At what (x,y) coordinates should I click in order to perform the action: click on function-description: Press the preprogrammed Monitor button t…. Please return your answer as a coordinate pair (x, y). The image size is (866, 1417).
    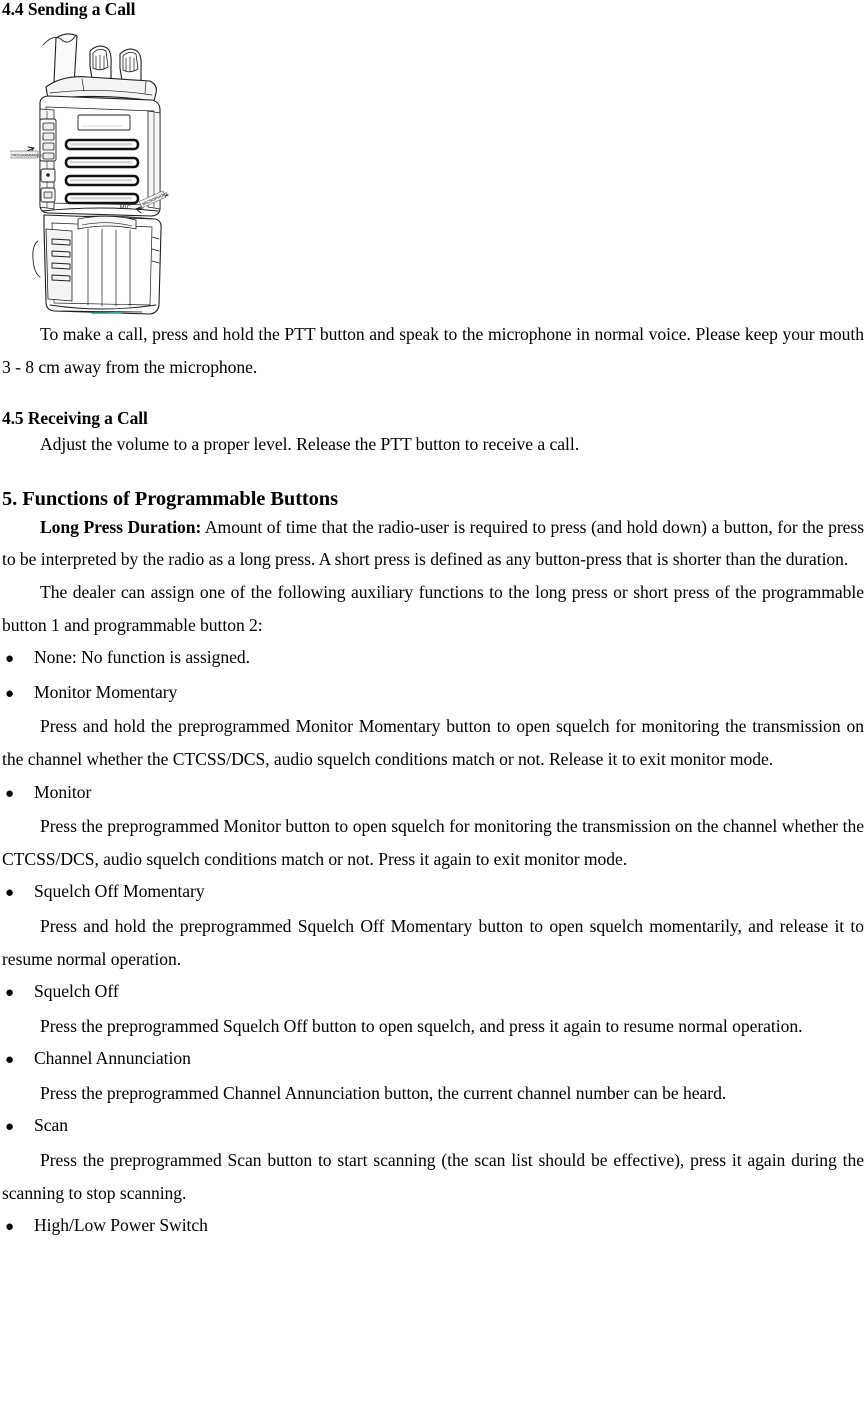
    Looking at the image, I should click on (433, 842).